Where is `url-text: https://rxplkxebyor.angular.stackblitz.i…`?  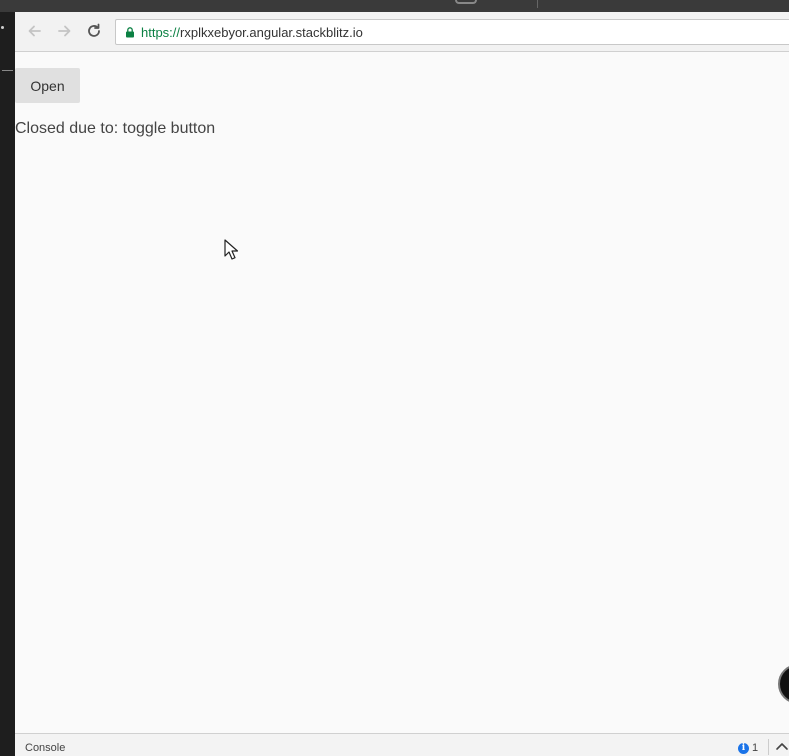
url-text: https://rxplkxebyor.angular.stackblitz.i… is located at coordinates (252, 32).